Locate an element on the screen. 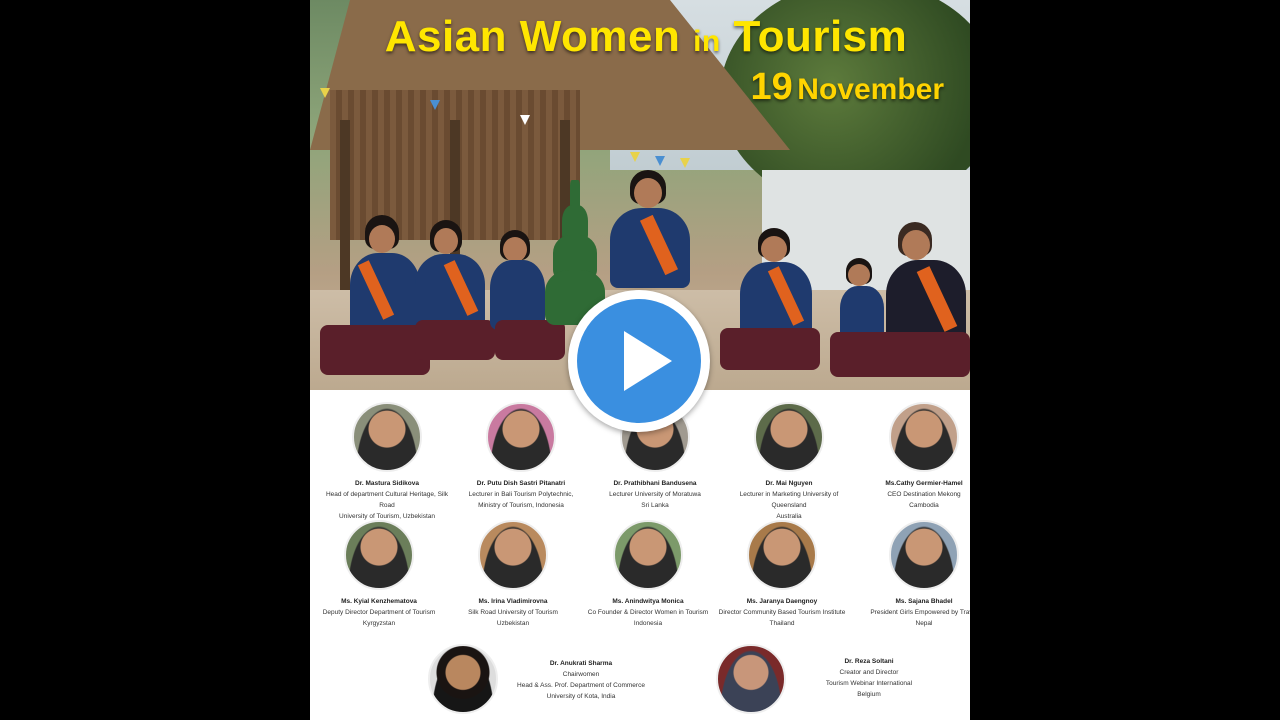  speaker-name: Dr. Anukrati Sharma is located at coordinates (581, 663).